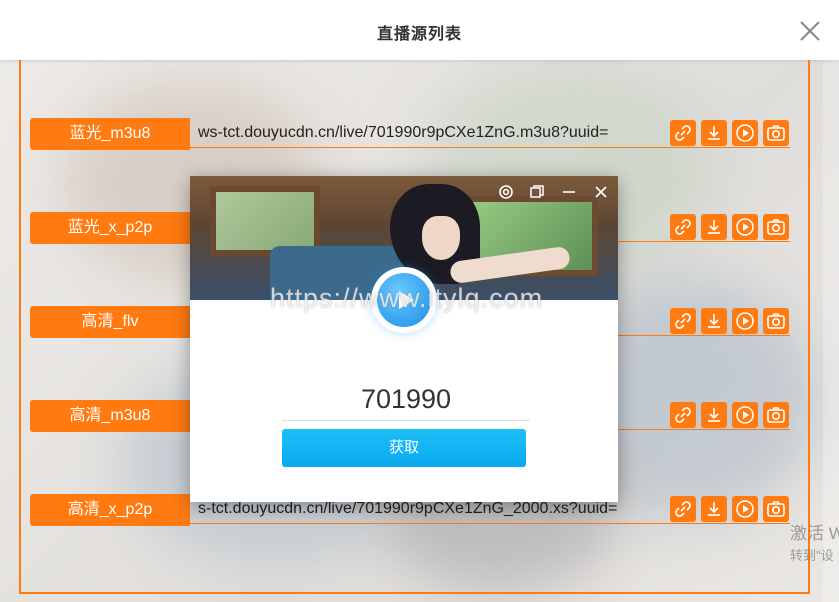  I want to click on source-quality-label: 高清_m3u8, so click(110, 416).